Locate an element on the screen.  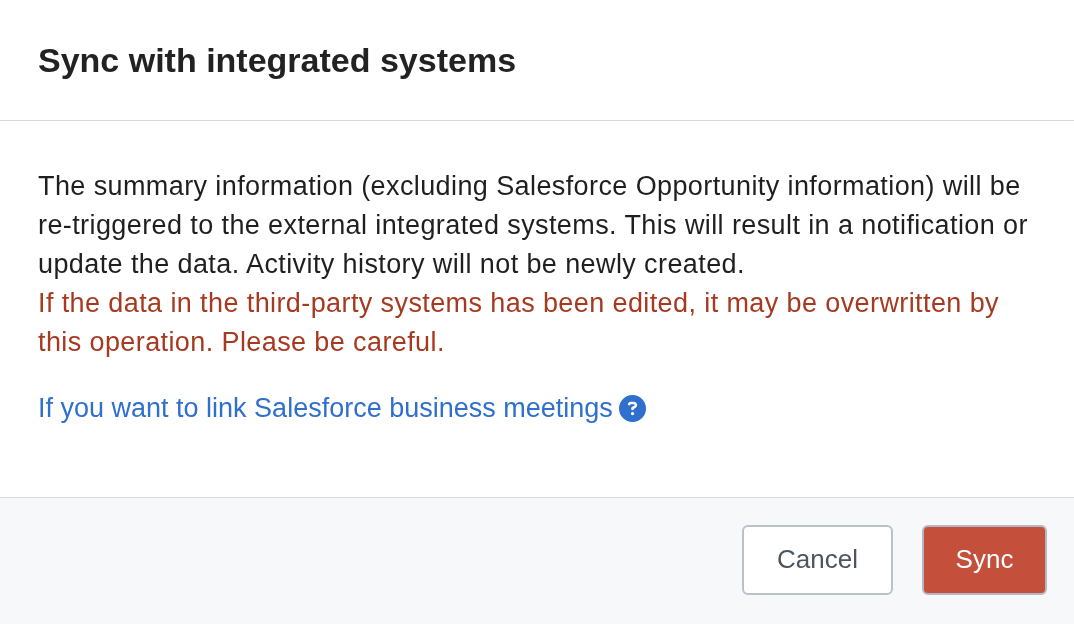
warning-text: If the data in the third-party systems has been edited, it may be overwritten by this operation. Please be careful. is located at coordinates (519, 323).